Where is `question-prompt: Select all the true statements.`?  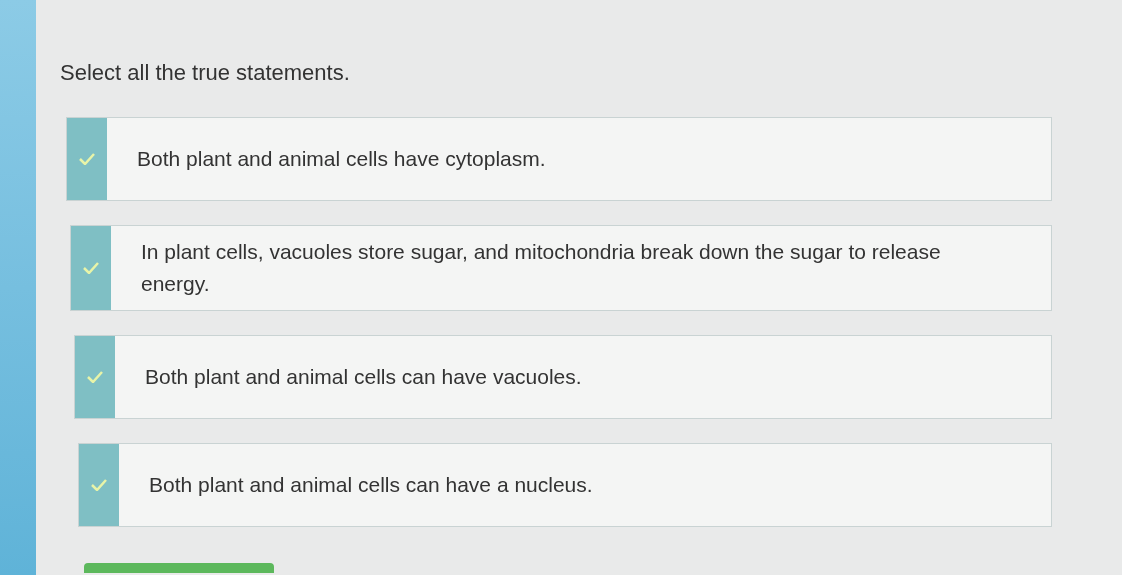
question-prompt: Select all the true statements. is located at coordinates (205, 73).